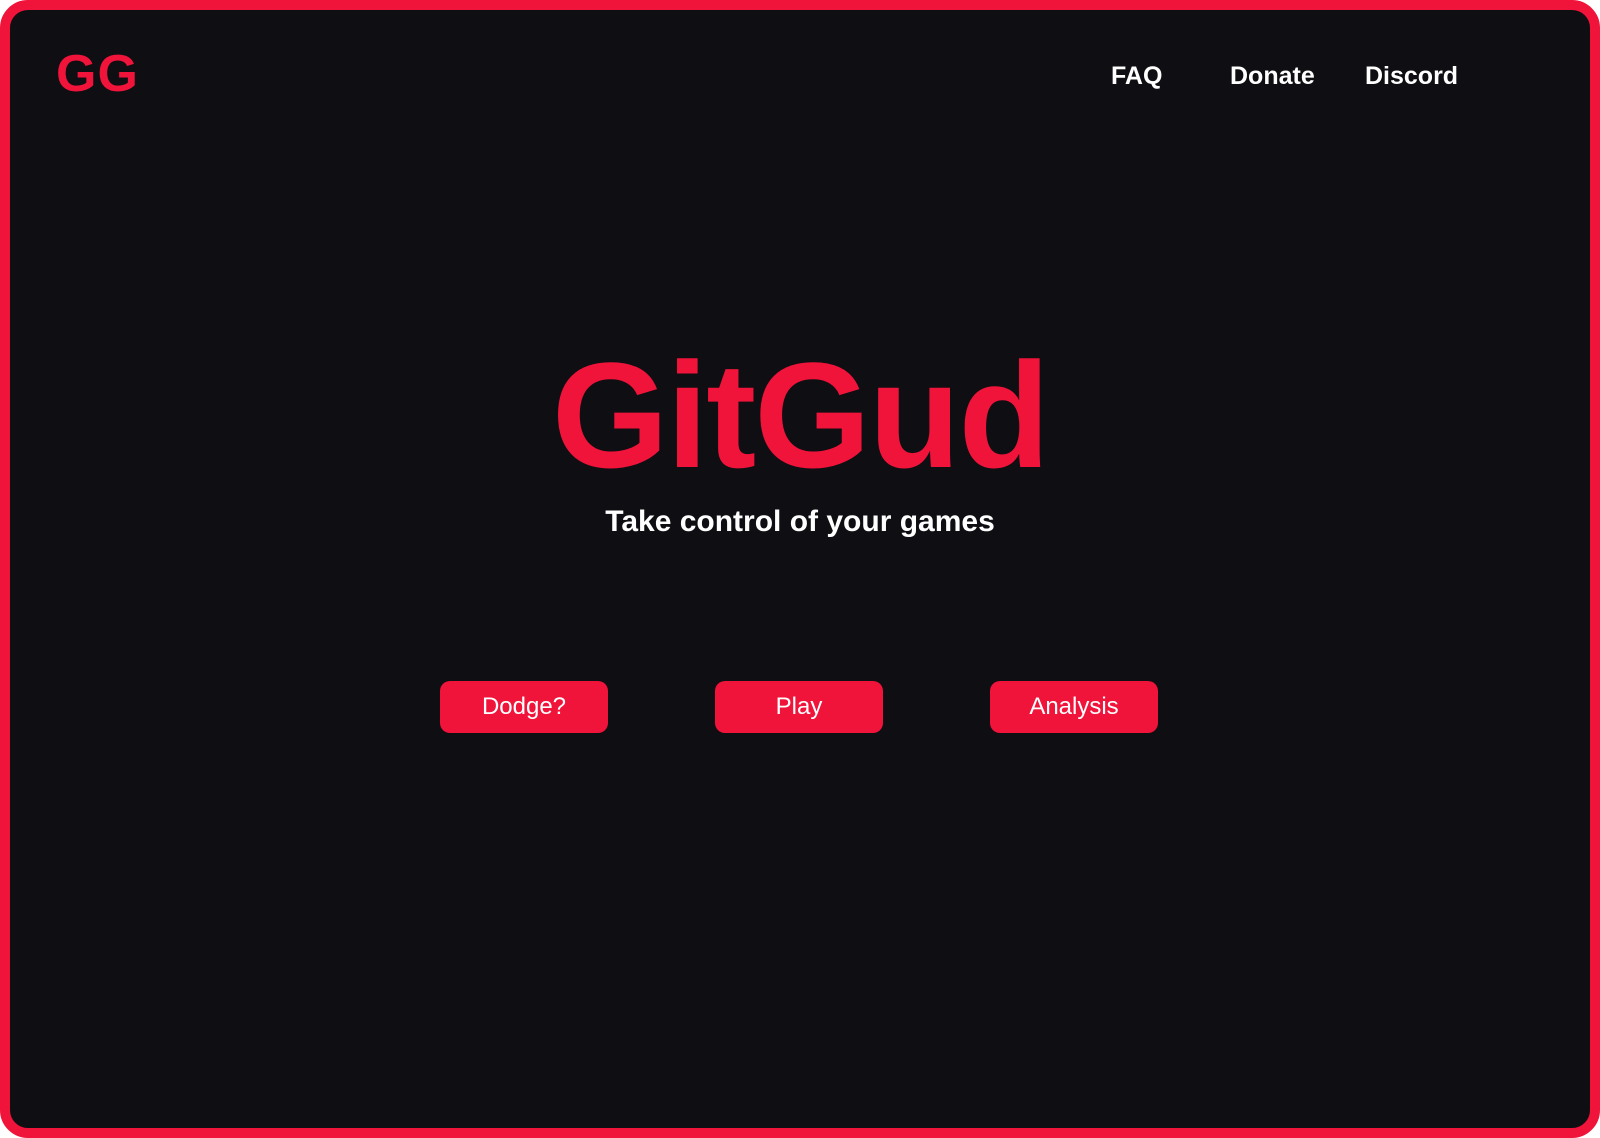 Image resolution: width=1600 pixels, height=1138 pixels. I want to click on hero-subtitle: Take control of your games, so click(800, 521).